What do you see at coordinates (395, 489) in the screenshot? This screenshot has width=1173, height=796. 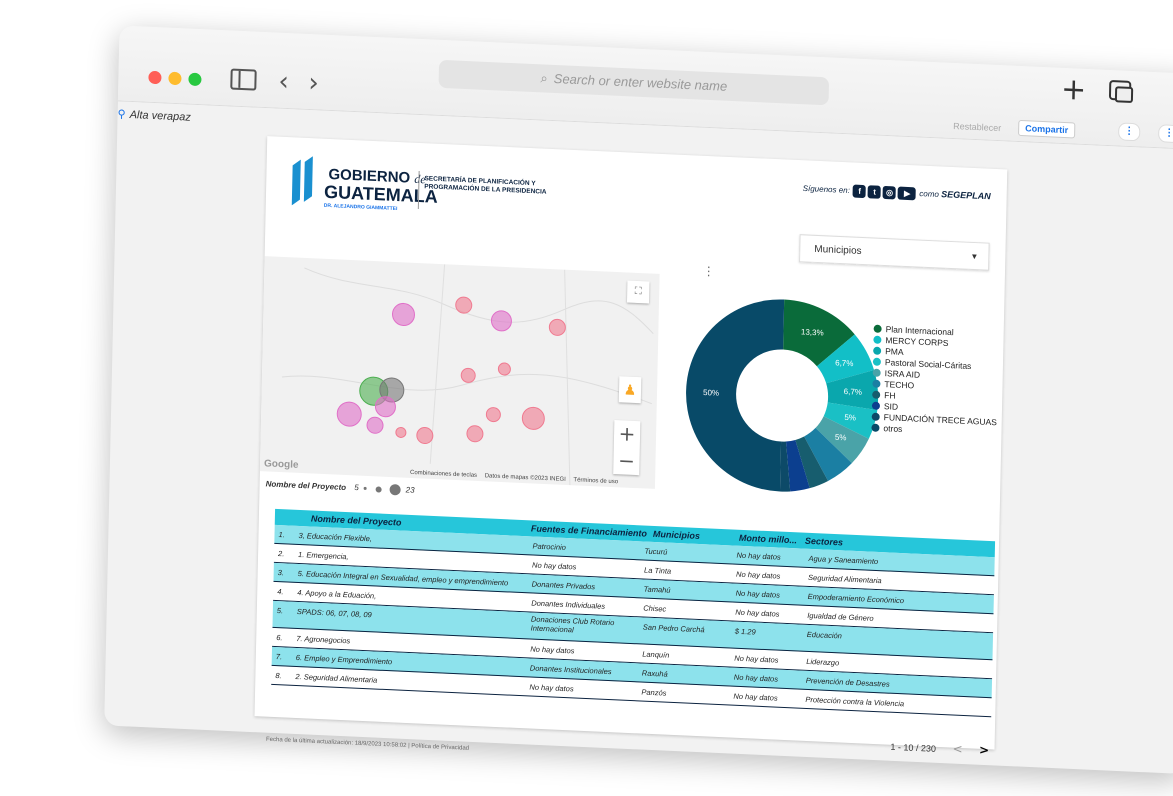 I see `size-dot-large` at bounding box center [395, 489].